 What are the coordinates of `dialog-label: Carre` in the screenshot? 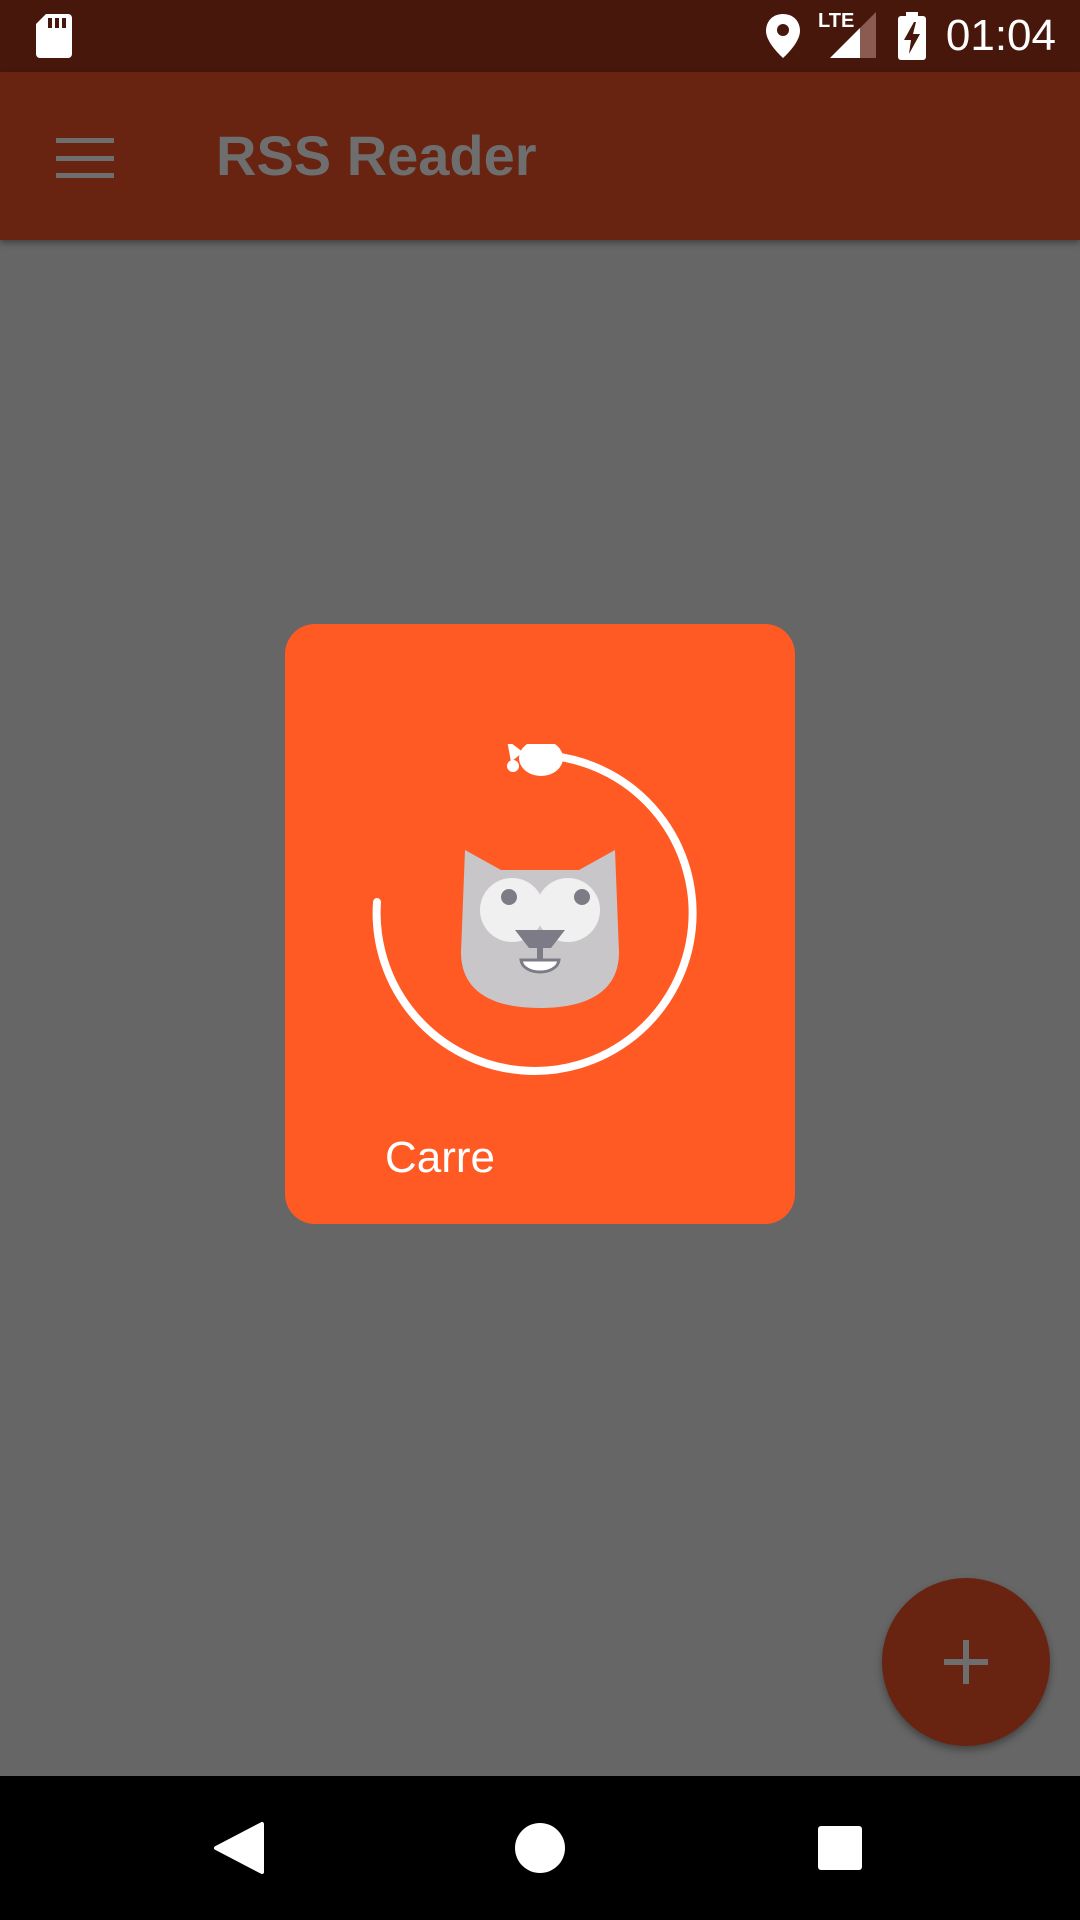 It's located at (440, 1157).